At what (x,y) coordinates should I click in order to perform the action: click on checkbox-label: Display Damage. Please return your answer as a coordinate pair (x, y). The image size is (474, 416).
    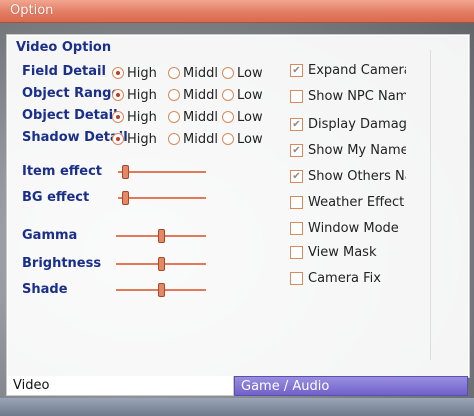
    Looking at the image, I should click on (357, 124).